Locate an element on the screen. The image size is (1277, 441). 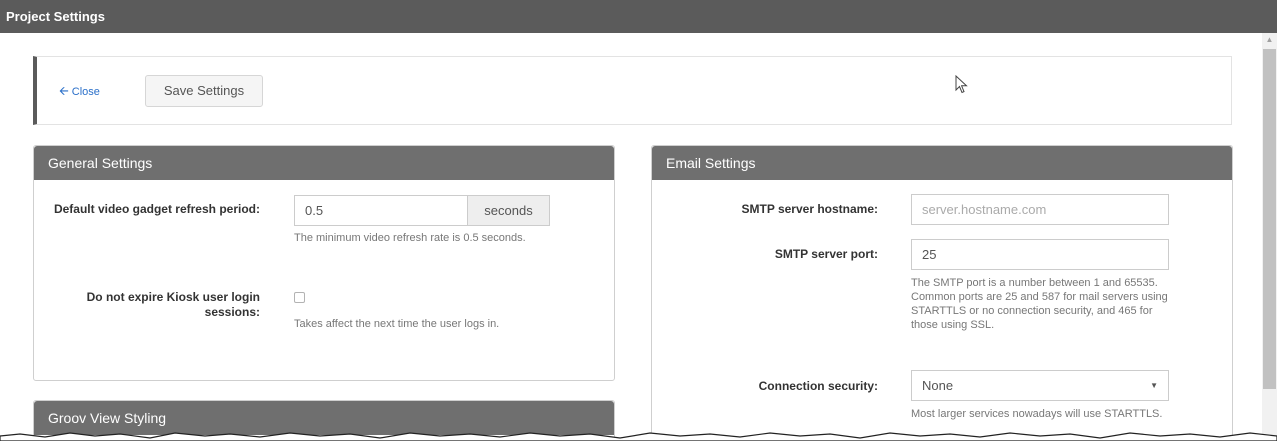
refresh-unit-addon: seconds is located at coordinates (509, 210).